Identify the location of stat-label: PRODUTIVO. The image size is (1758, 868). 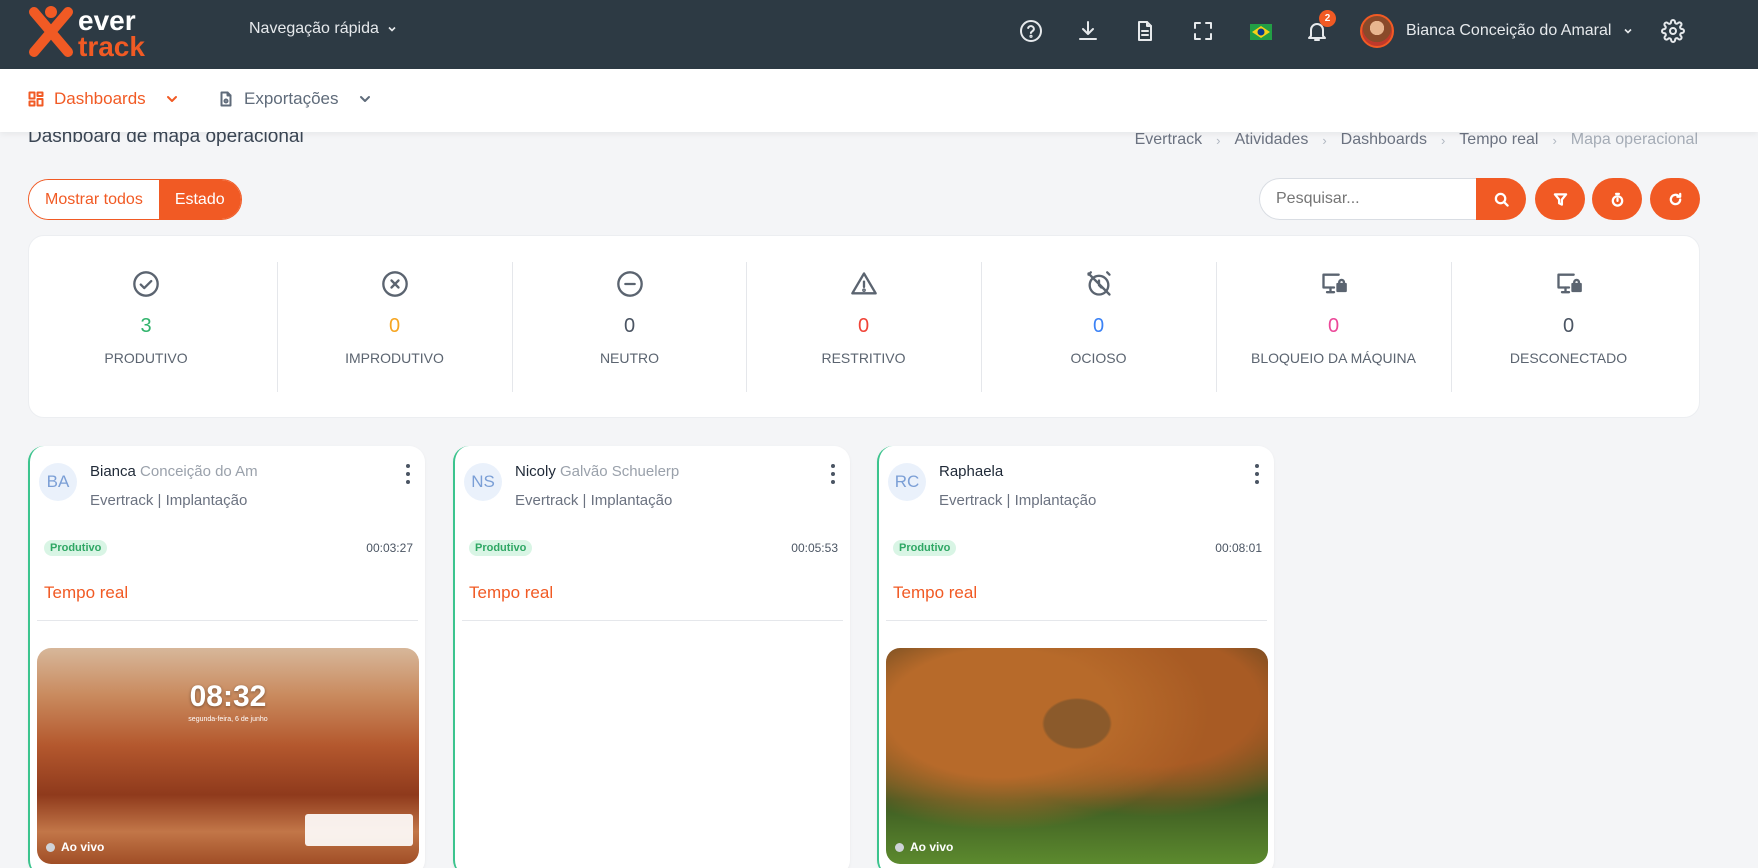
(146, 358).